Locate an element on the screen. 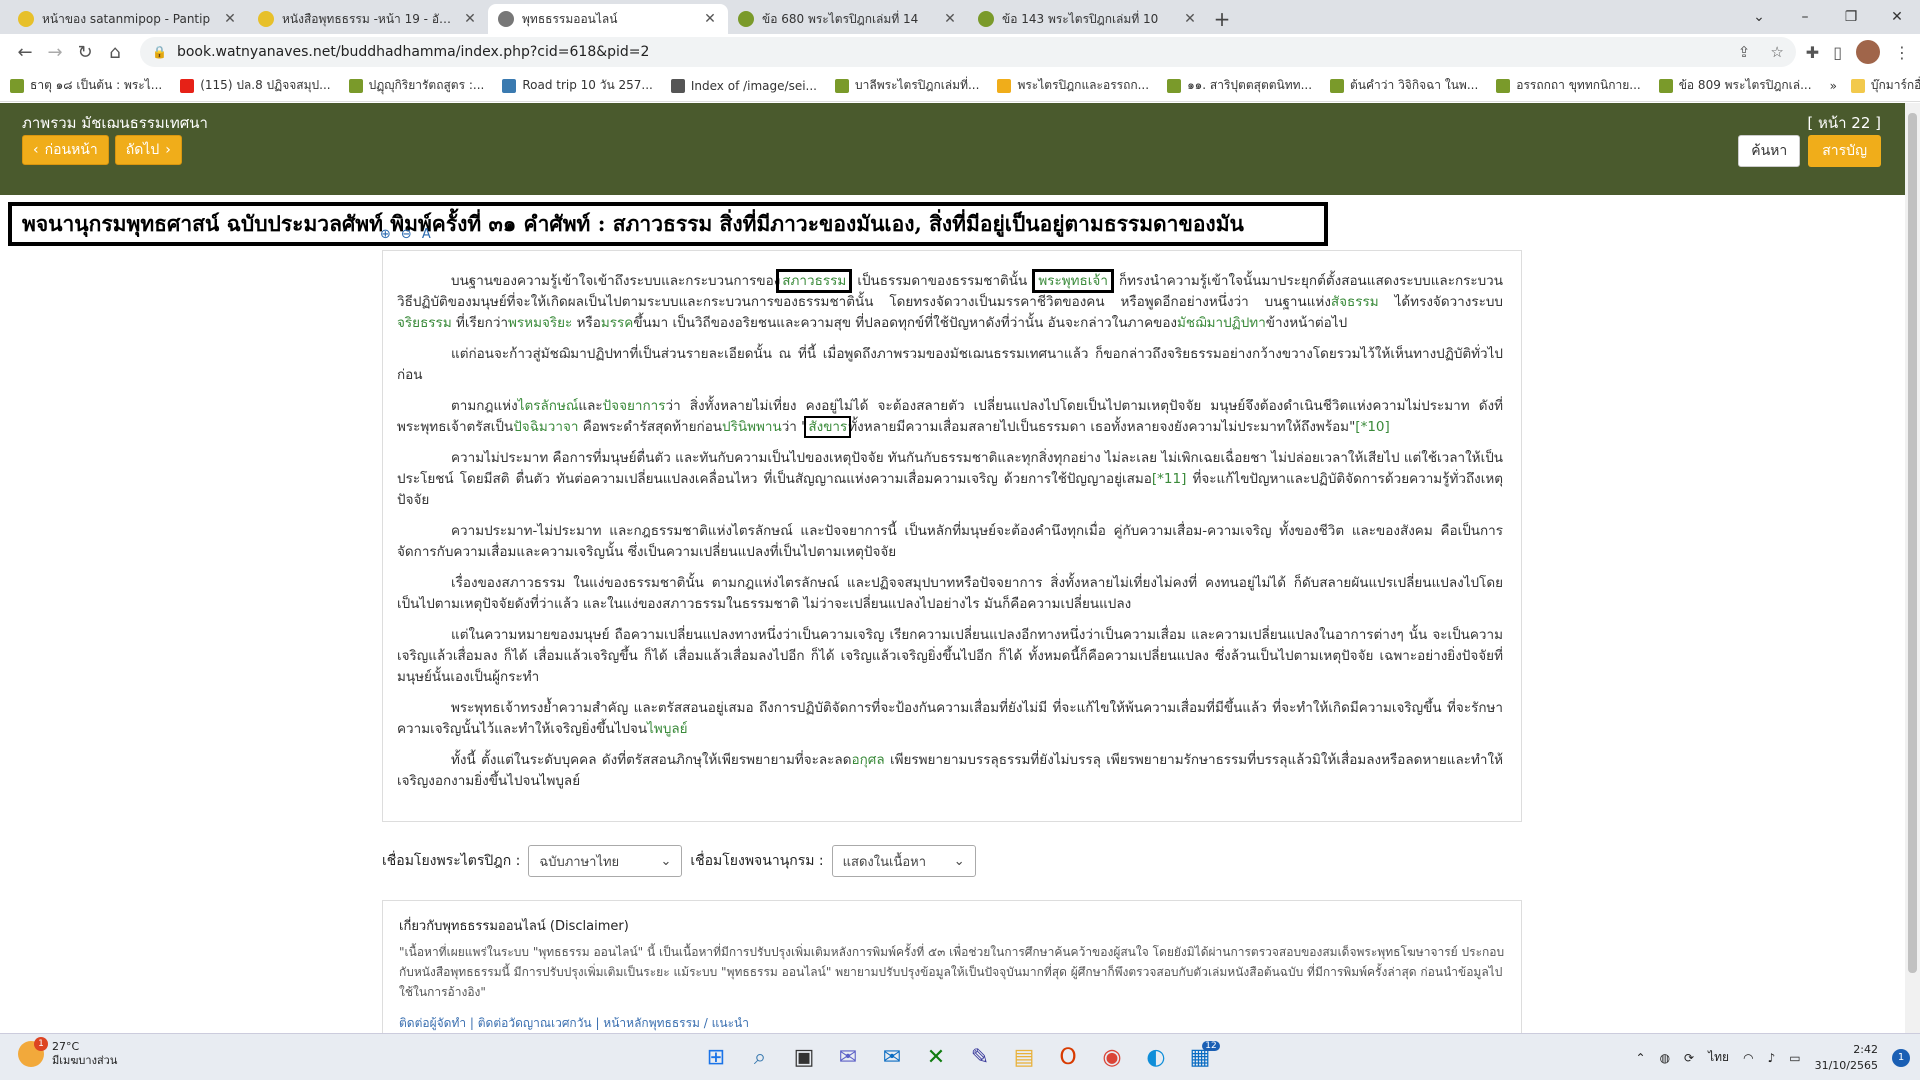  term-link: ไตรลักษณ์ is located at coordinates (548, 406).